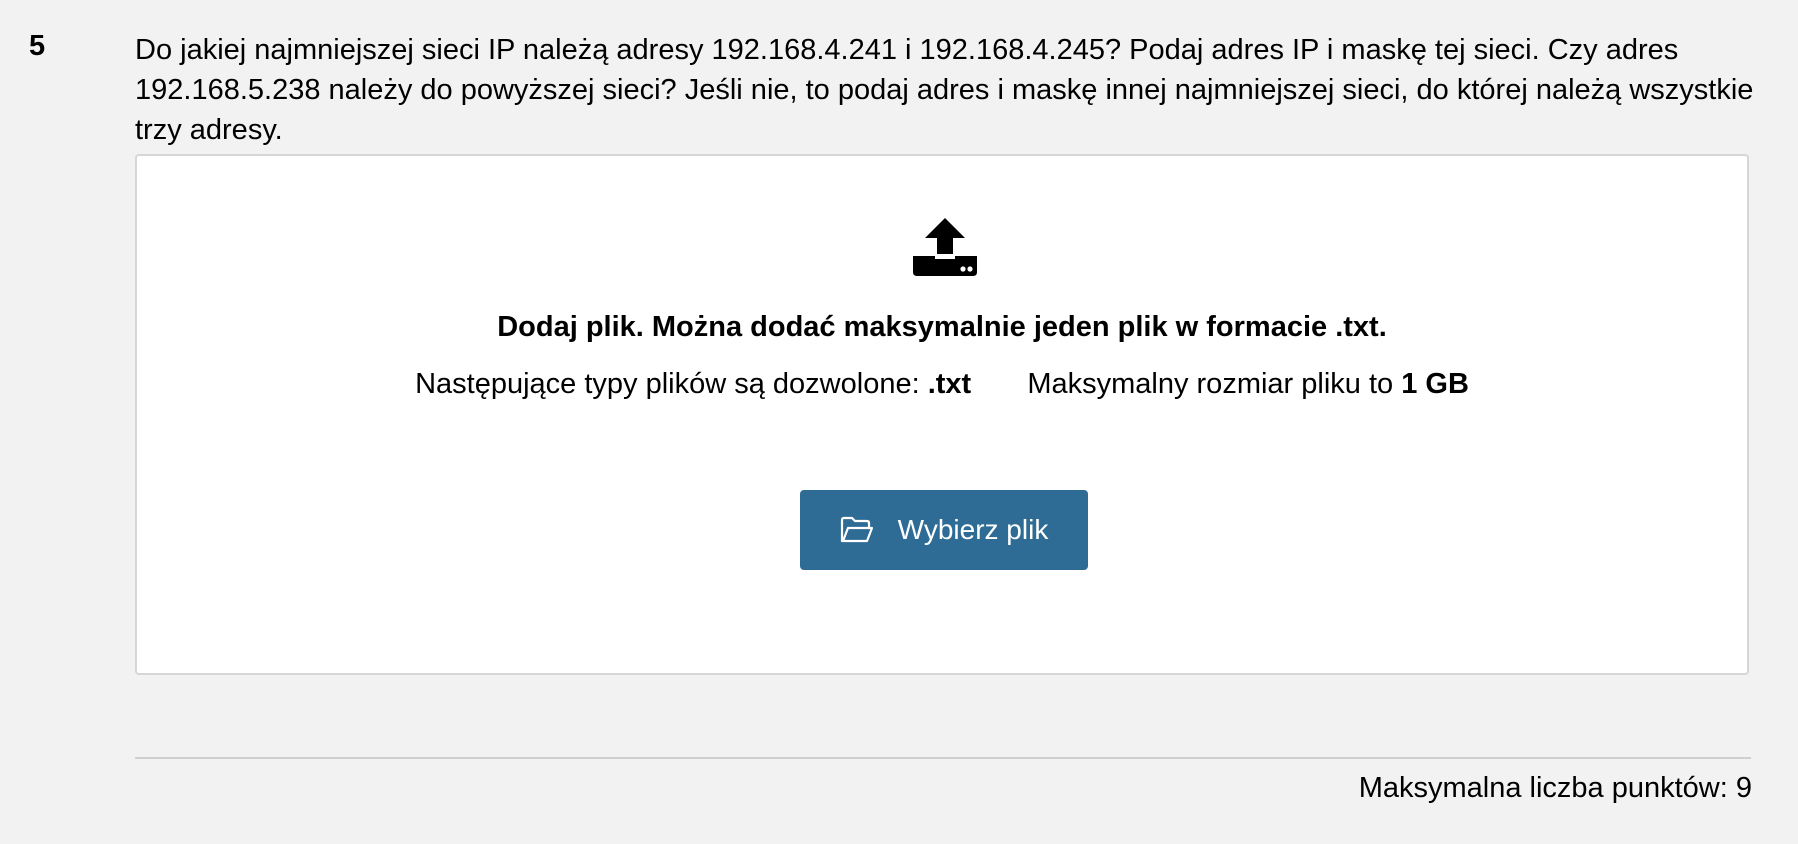 This screenshot has height=844, width=1798. What do you see at coordinates (667, 384) in the screenshot?
I see `allowed-types-label: Następujące typy plików są dozwolone:` at bounding box center [667, 384].